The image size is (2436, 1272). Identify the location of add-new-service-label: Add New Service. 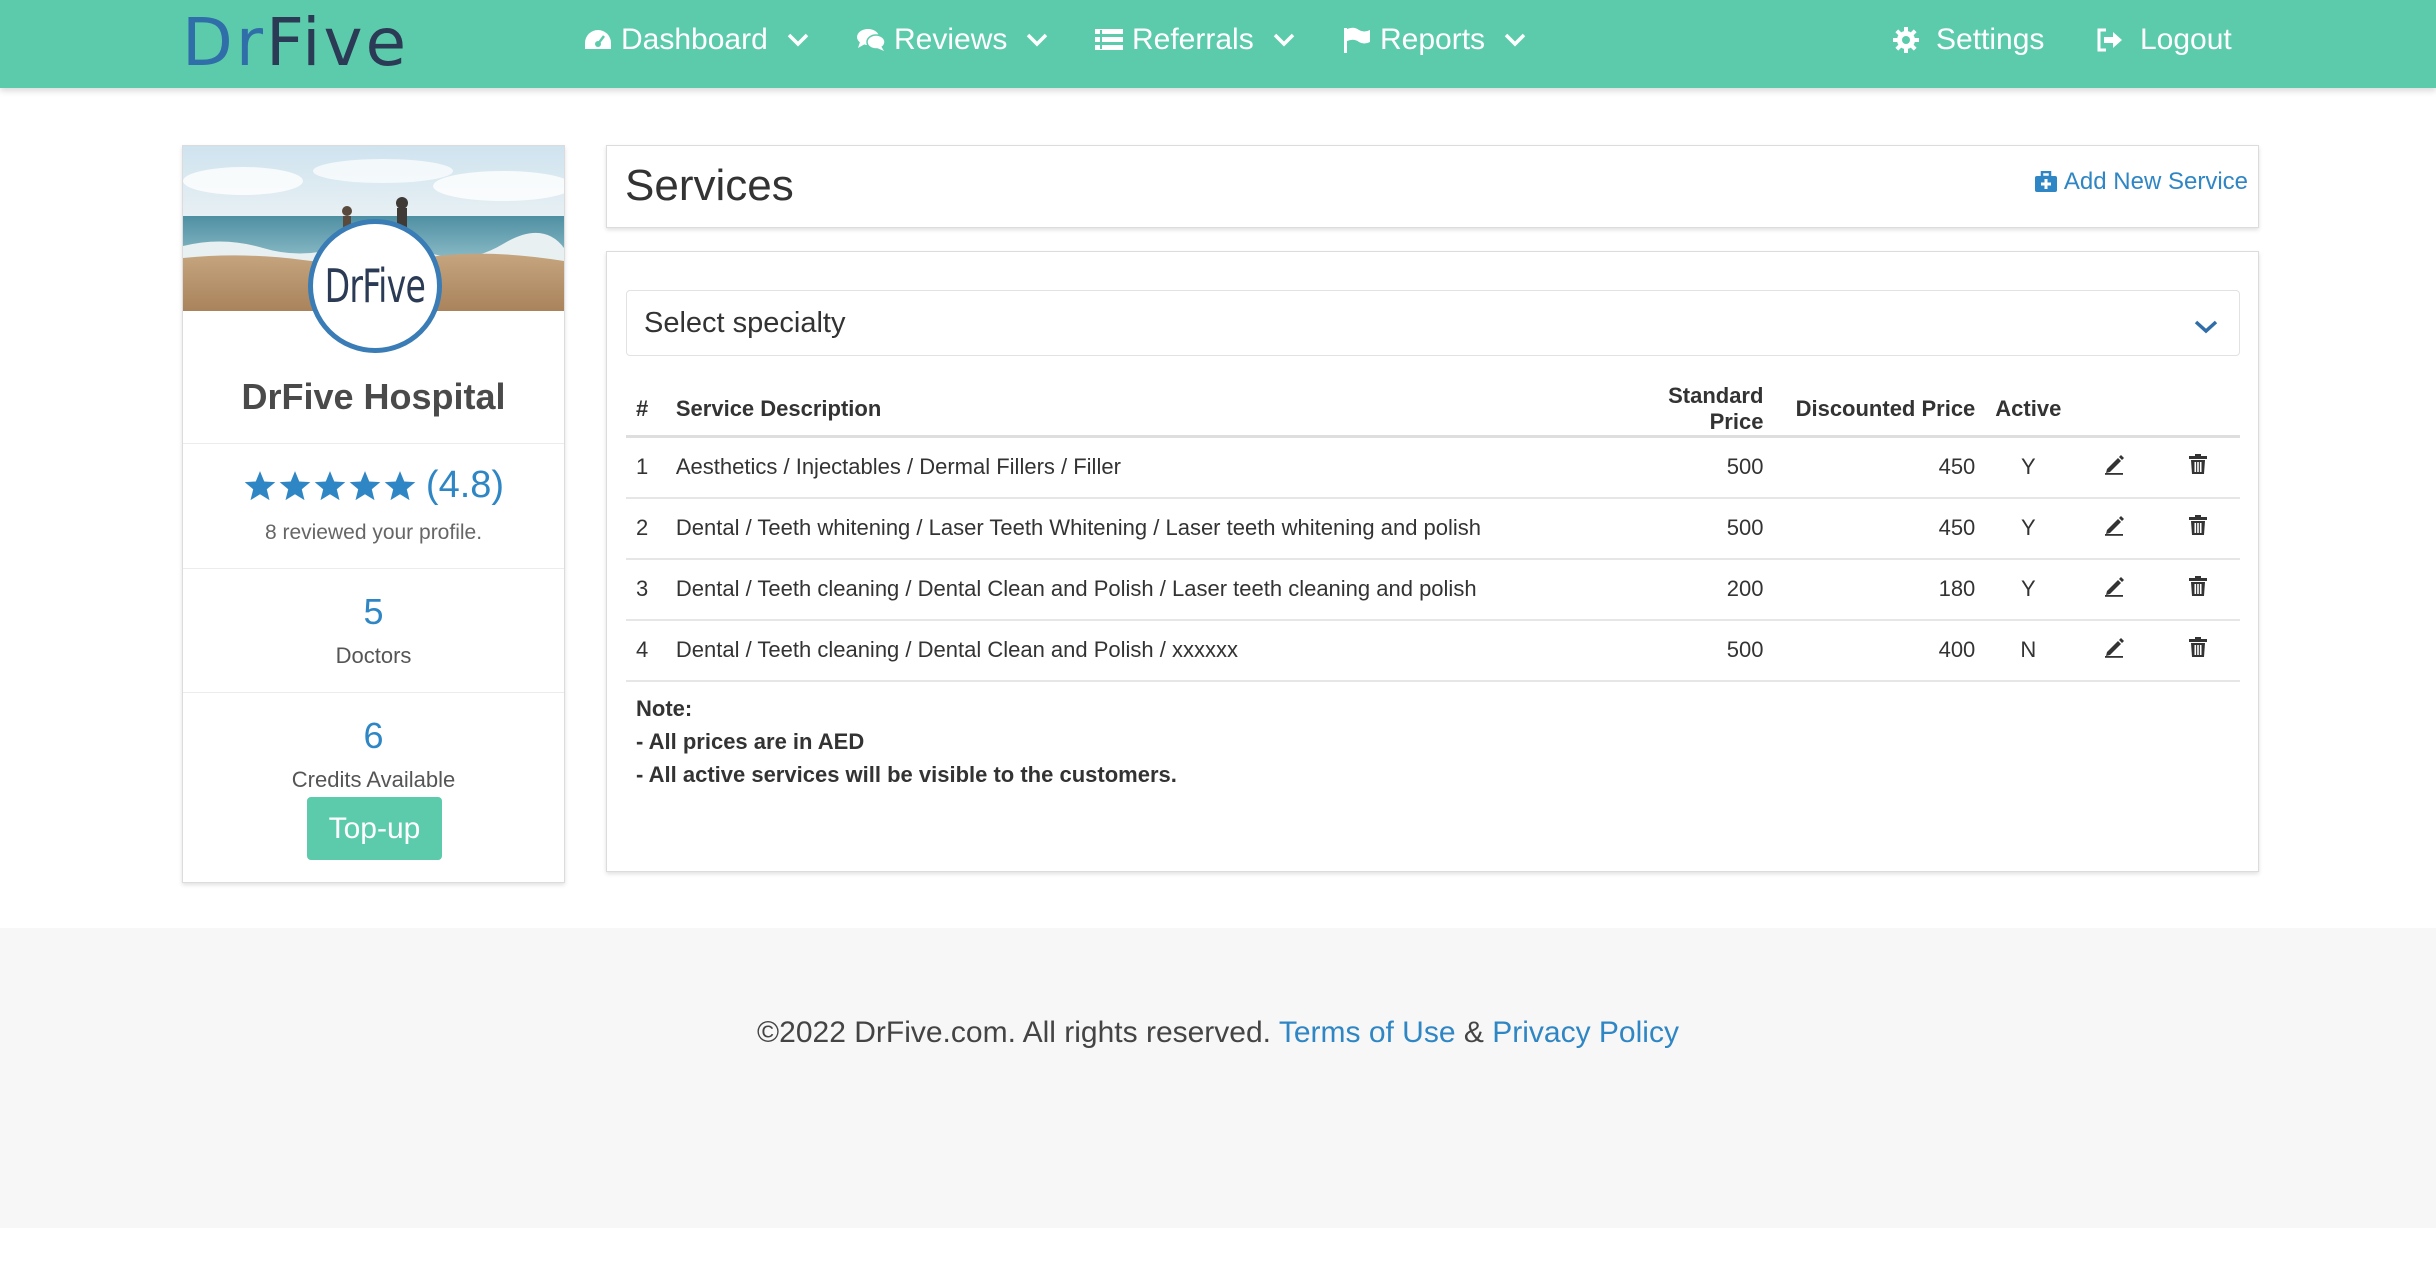
(2155, 181).